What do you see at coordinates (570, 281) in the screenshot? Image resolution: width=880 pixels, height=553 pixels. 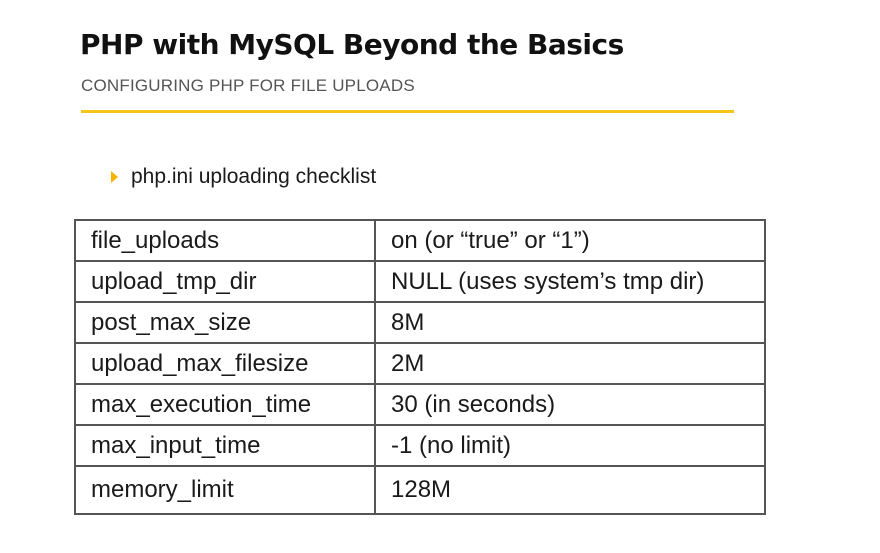 I see `setting-value-cell: NULL (uses system’s tmp dir)` at bounding box center [570, 281].